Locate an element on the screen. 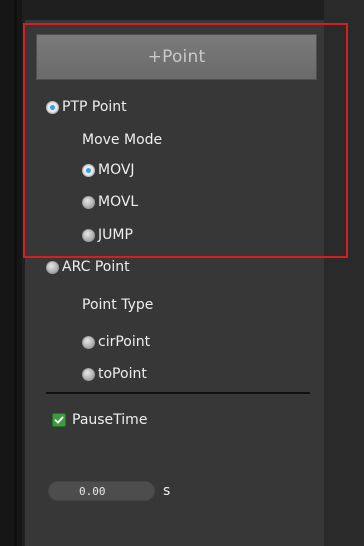  arc-point-radio: ARC Point is located at coordinates (88, 267).